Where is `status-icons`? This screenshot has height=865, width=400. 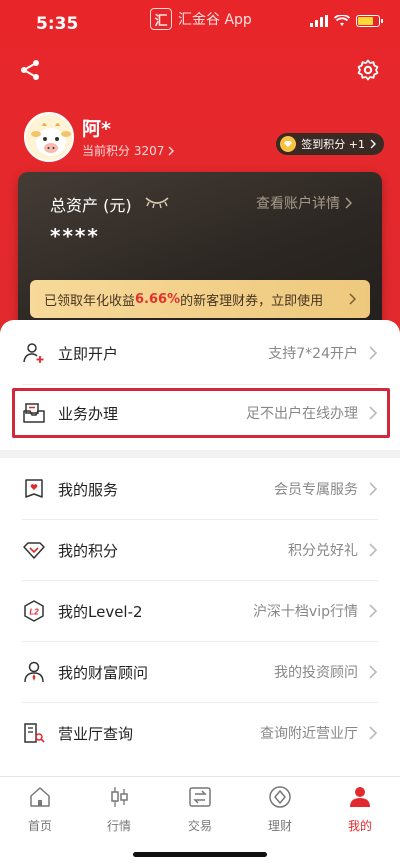
status-icons is located at coordinates (346, 21).